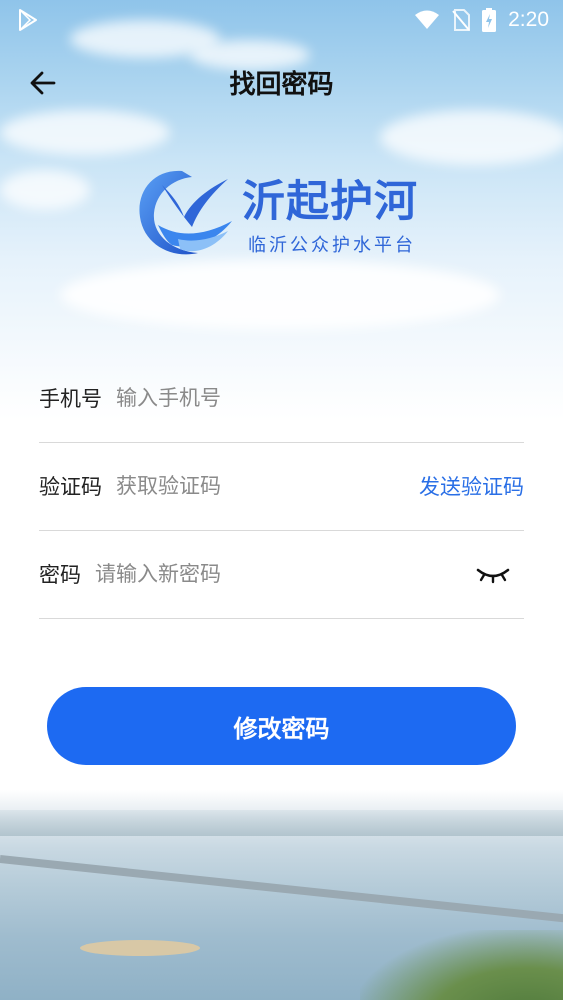 This screenshot has width=563, height=1000. What do you see at coordinates (281, 890) in the screenshot?
I see `bridge` at bounding box center [281, 890].